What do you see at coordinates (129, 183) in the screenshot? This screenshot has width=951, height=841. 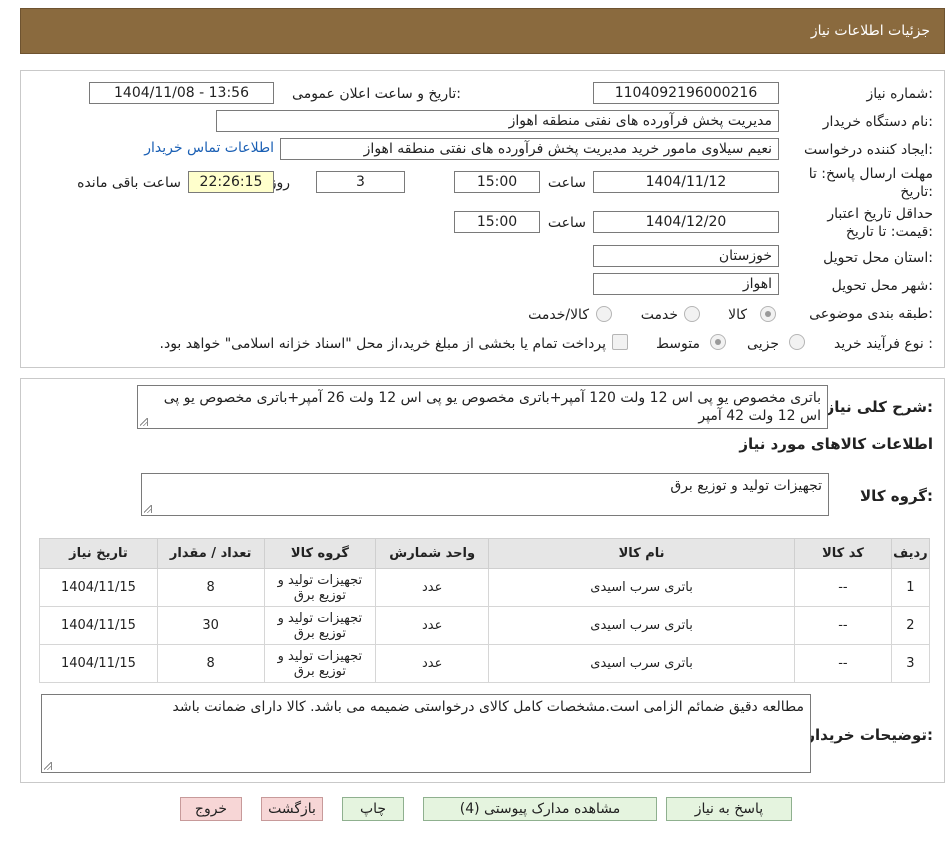 I see `remaining-time-label: ساعت باقی مانده` at bounding box center [129, 183].